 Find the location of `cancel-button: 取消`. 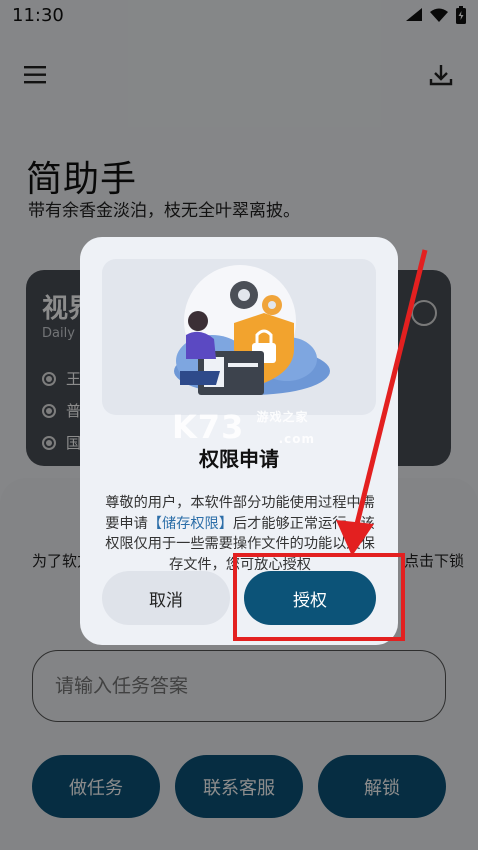

cancel-button: 取消 is located at coordinates (166, 598).